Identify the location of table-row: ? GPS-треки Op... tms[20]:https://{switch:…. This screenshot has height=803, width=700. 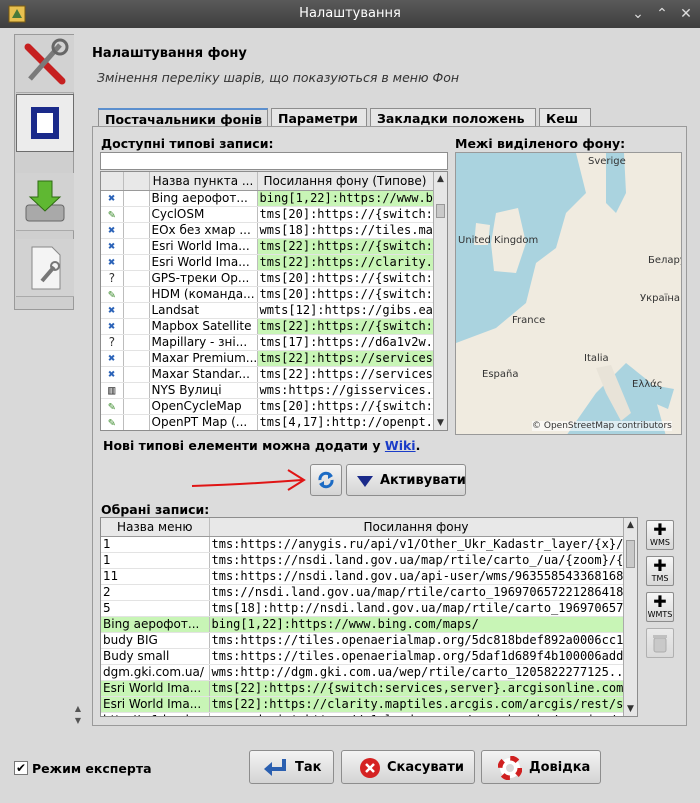
(267, 278).